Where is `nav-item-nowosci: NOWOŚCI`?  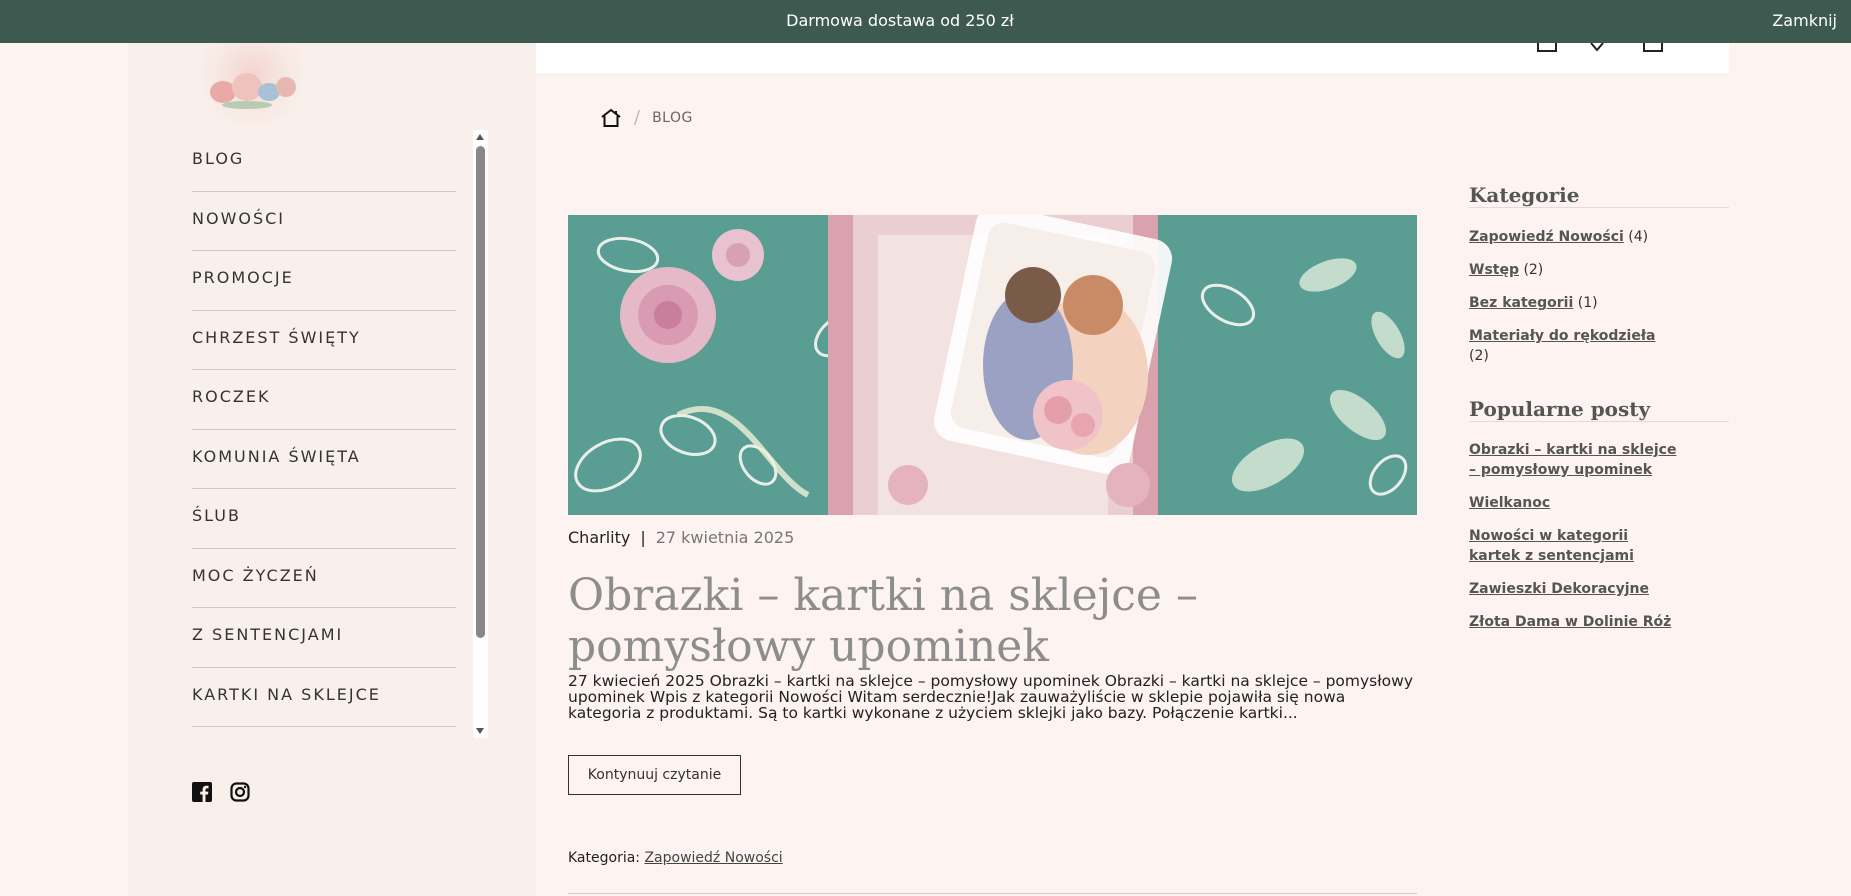
nav-item-nowosci: NOWOŚCI is located at coordinates (324, 221).